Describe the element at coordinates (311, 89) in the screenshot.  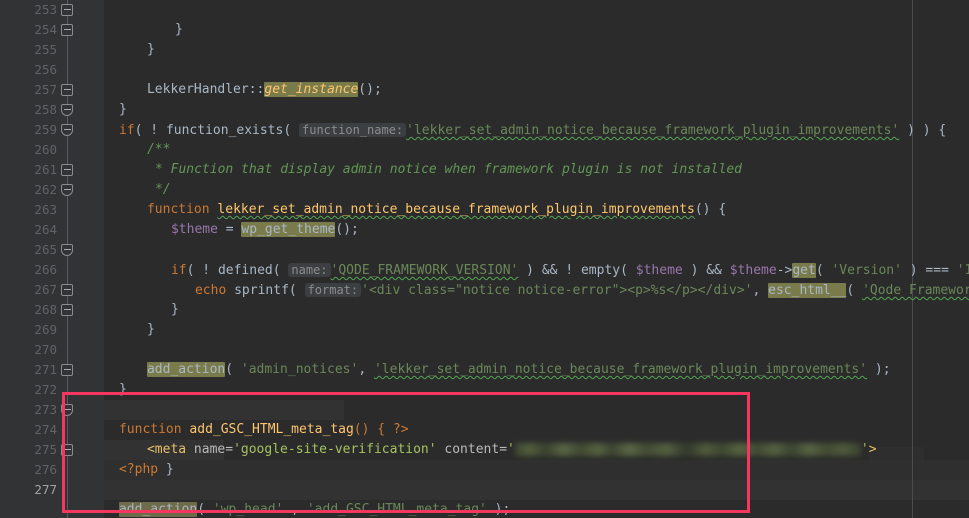
I see `code-token-method: get_instance` at that location.